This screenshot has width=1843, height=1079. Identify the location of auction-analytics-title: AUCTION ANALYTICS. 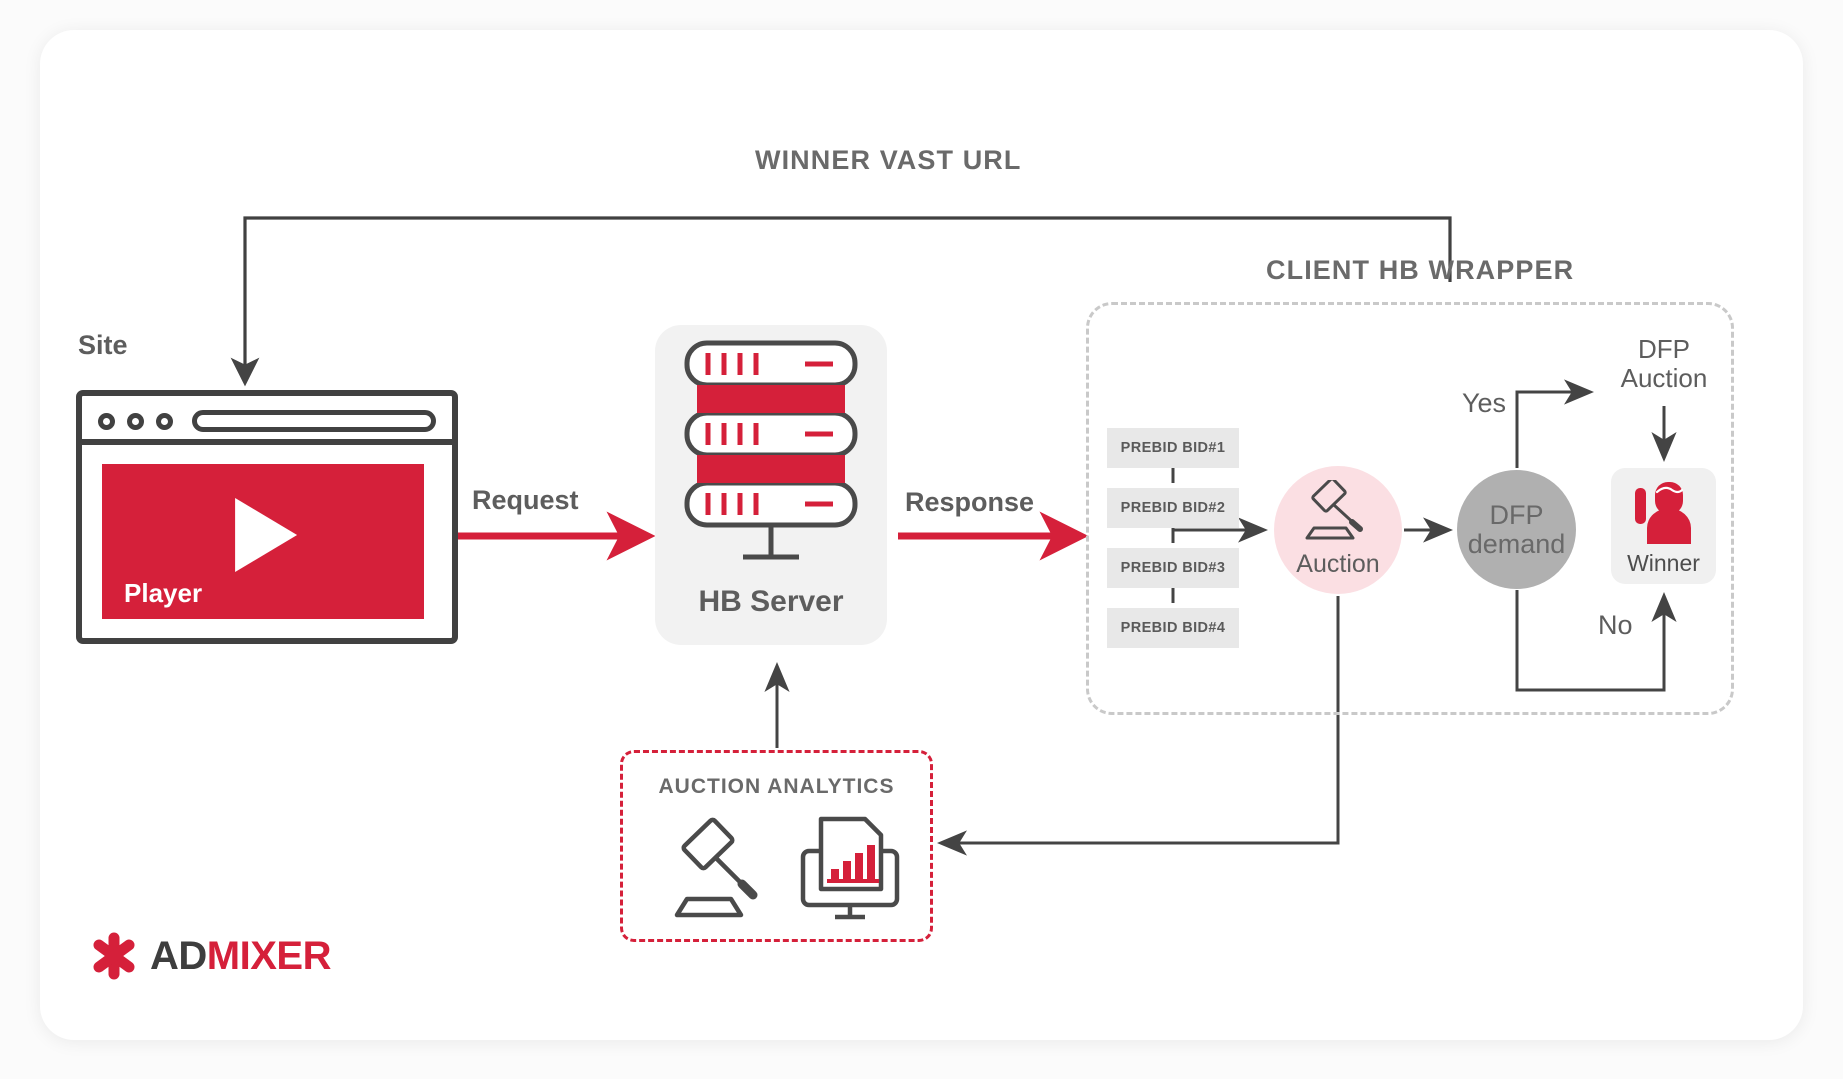
(776, 786).